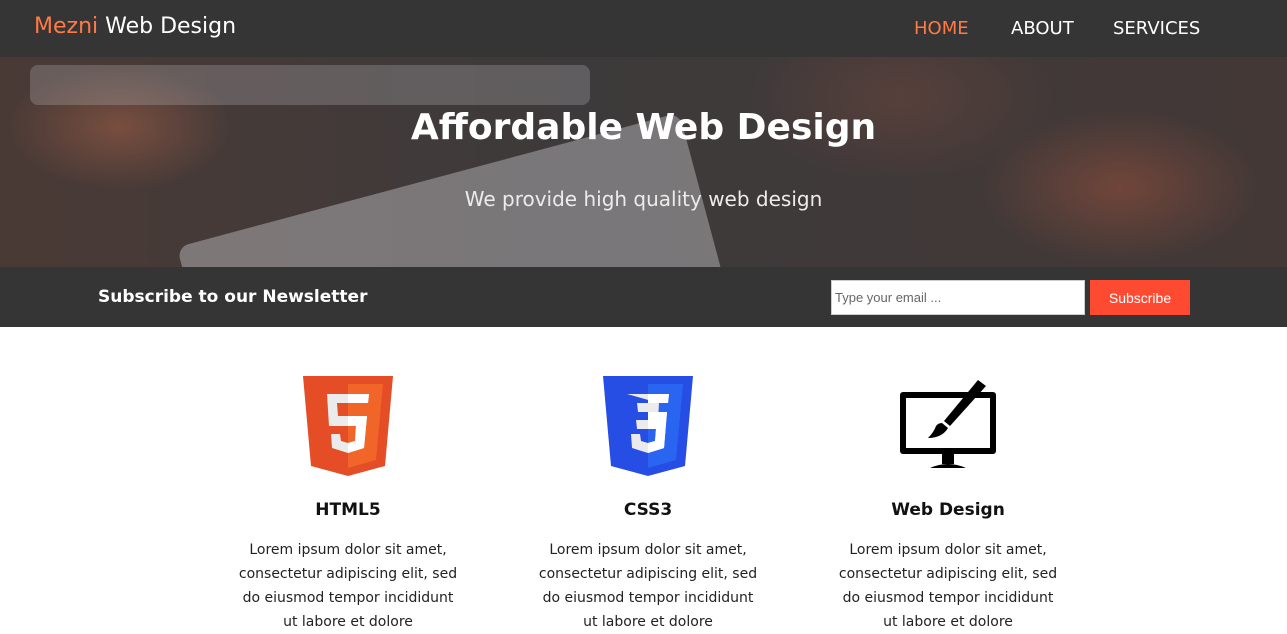 The image size is (1287, 634). Describe the element at coordinates (941, 28) in the screenshot. I see `nav-home-link: HOME` at that location.